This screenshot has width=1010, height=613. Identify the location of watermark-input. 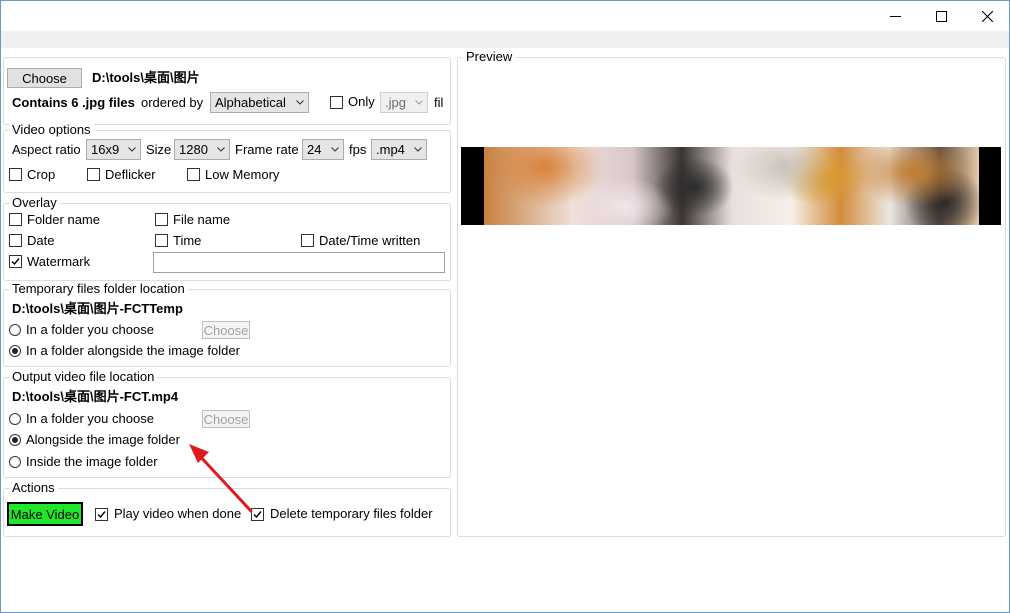
(299, 262).